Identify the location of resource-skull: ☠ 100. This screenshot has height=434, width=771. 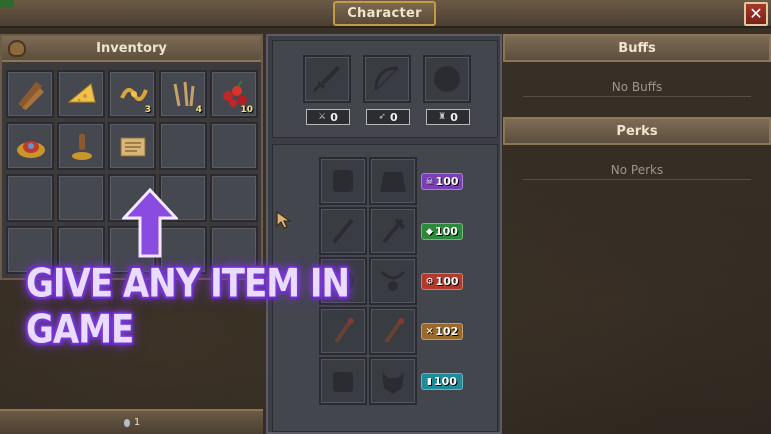
(442, 181).